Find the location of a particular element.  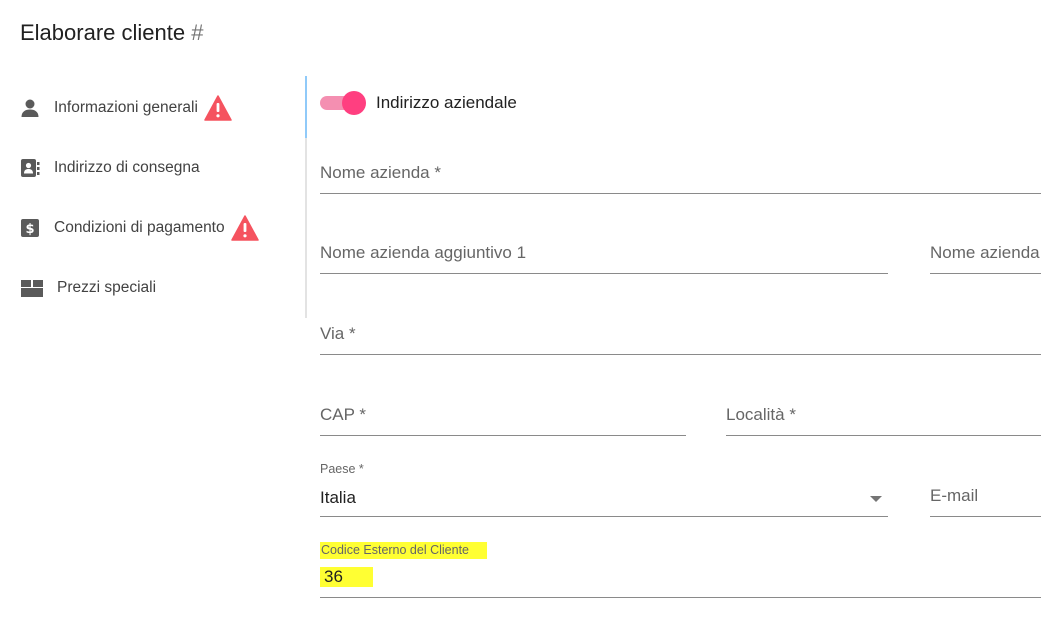

via-placeholder: Via * is located at coordinates (338, 333).